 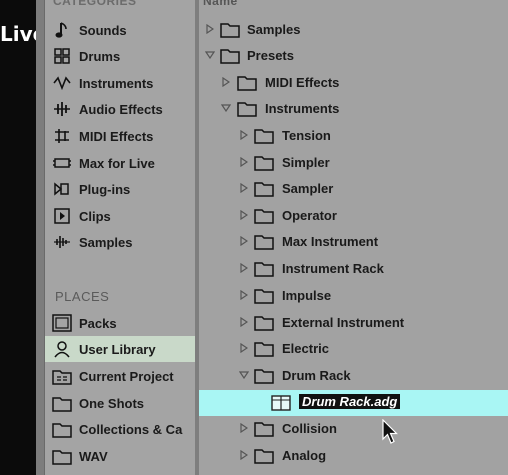 What do you see at coordinates (62, 56) in the screenshot?
I see `drum-grid-icon` at bounding box center [62, 56].